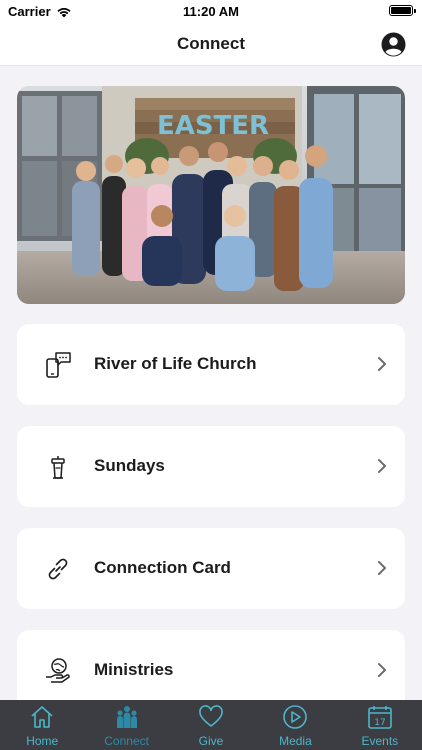  What do you see at coordinates (58, 365) in the screenshot?
I see `phone-chat-icon` at bounding box center [58, 365].